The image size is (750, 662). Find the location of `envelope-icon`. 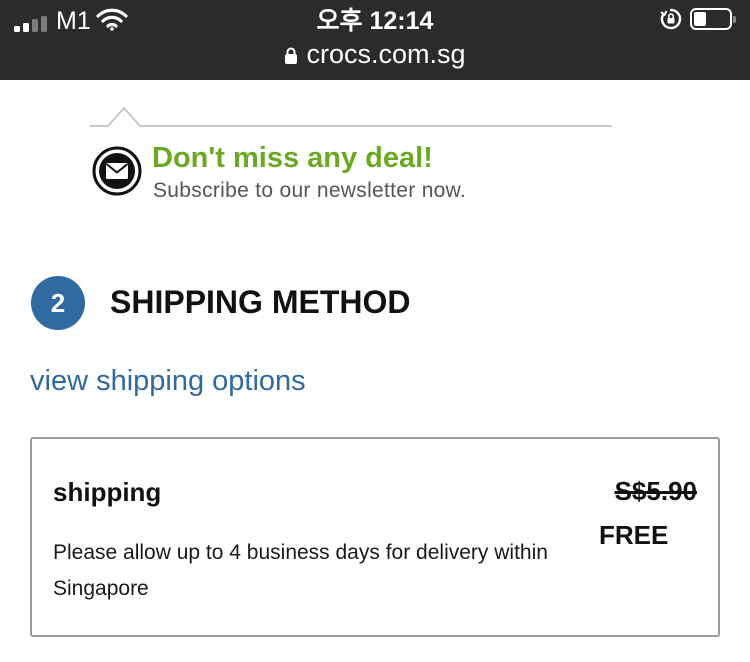

envelope-icon is located at coordinates (117, 171).